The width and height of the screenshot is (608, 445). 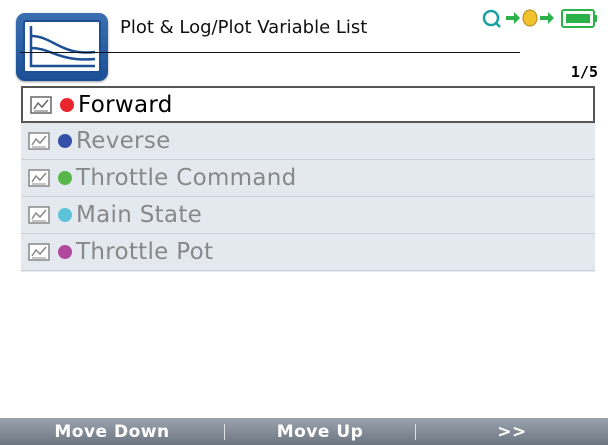 What do you see at coordinates (308, 104) in the screenshot?
I see `list-item-forward: Forward` at bounding box center [308, 104].